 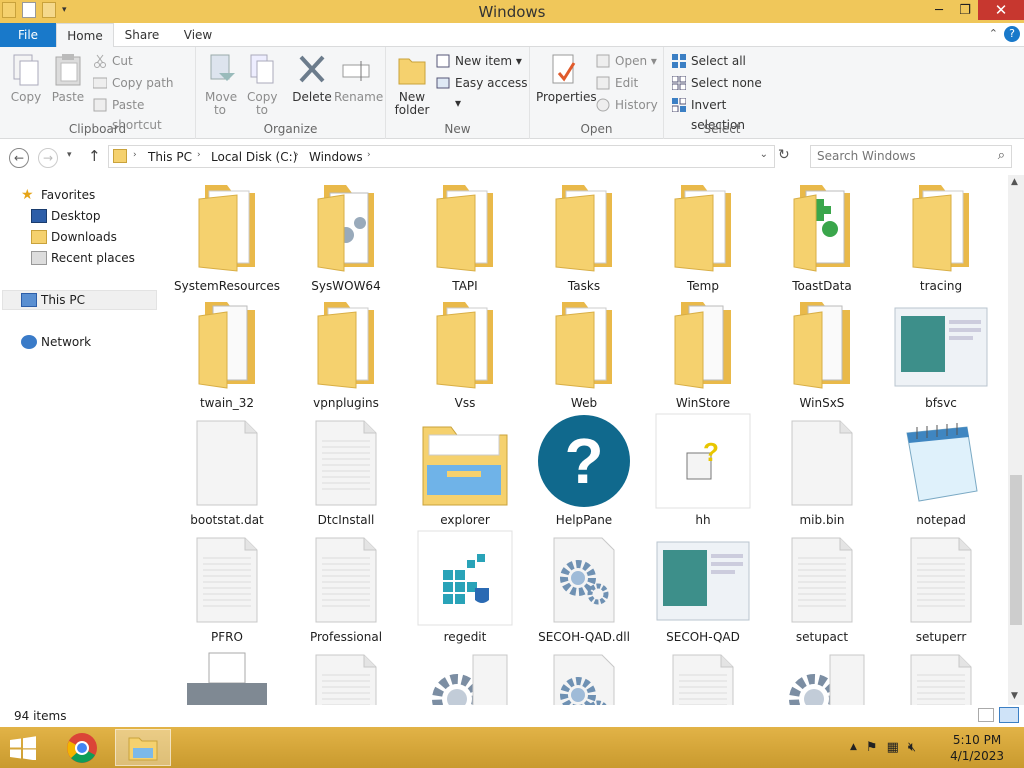 I want to click on tab-view: View, so click(x=198, y=35).